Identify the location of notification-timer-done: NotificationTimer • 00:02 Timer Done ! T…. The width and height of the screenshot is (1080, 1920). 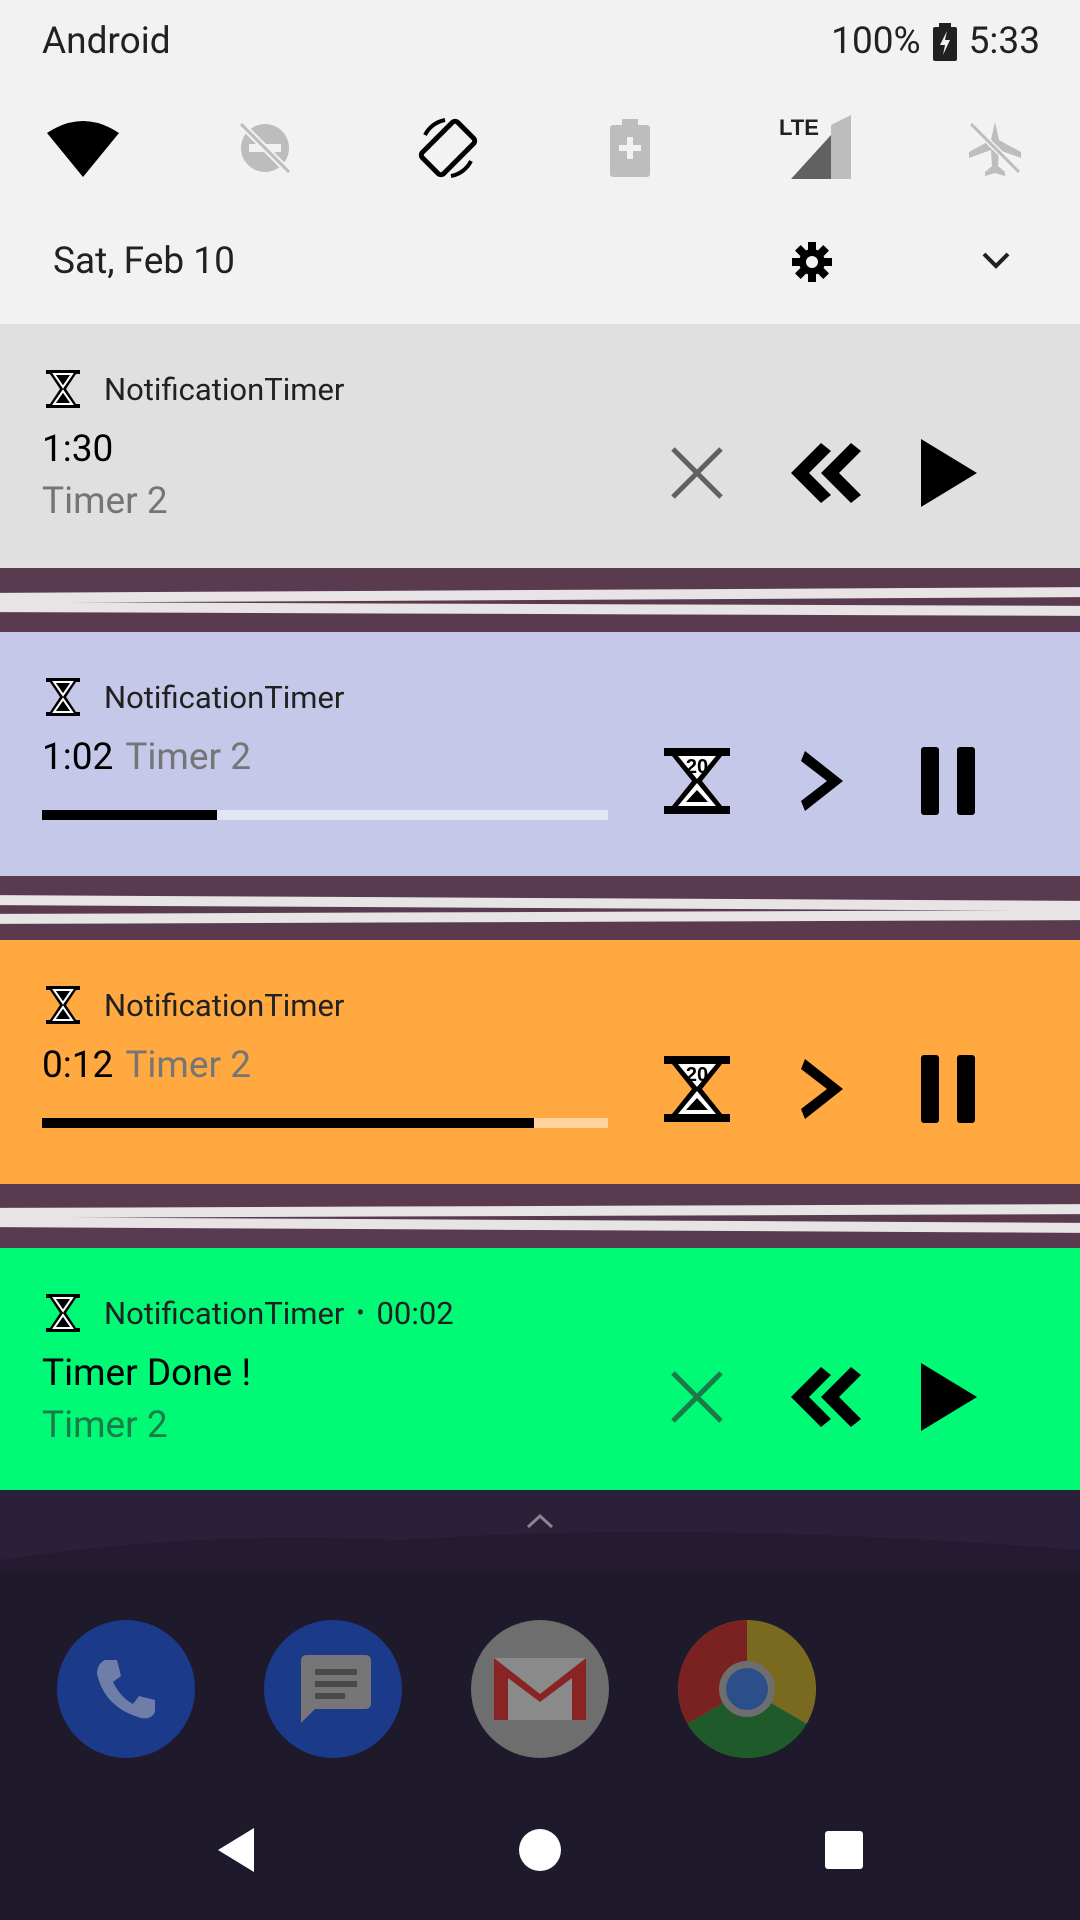
(540, 1370).